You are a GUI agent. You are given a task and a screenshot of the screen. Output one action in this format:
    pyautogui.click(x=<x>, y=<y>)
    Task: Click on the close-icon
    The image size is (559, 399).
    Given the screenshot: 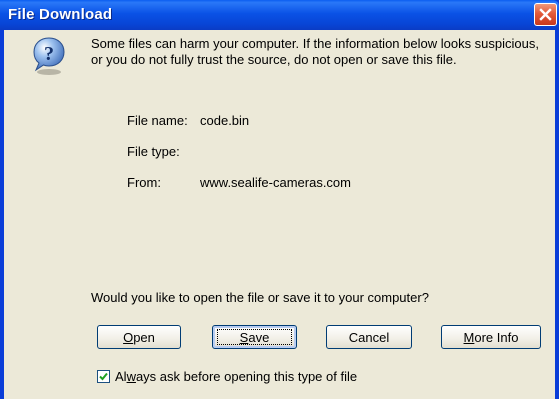 What is the action you would take?
    pyautogui.click(x=545, y=14)
    